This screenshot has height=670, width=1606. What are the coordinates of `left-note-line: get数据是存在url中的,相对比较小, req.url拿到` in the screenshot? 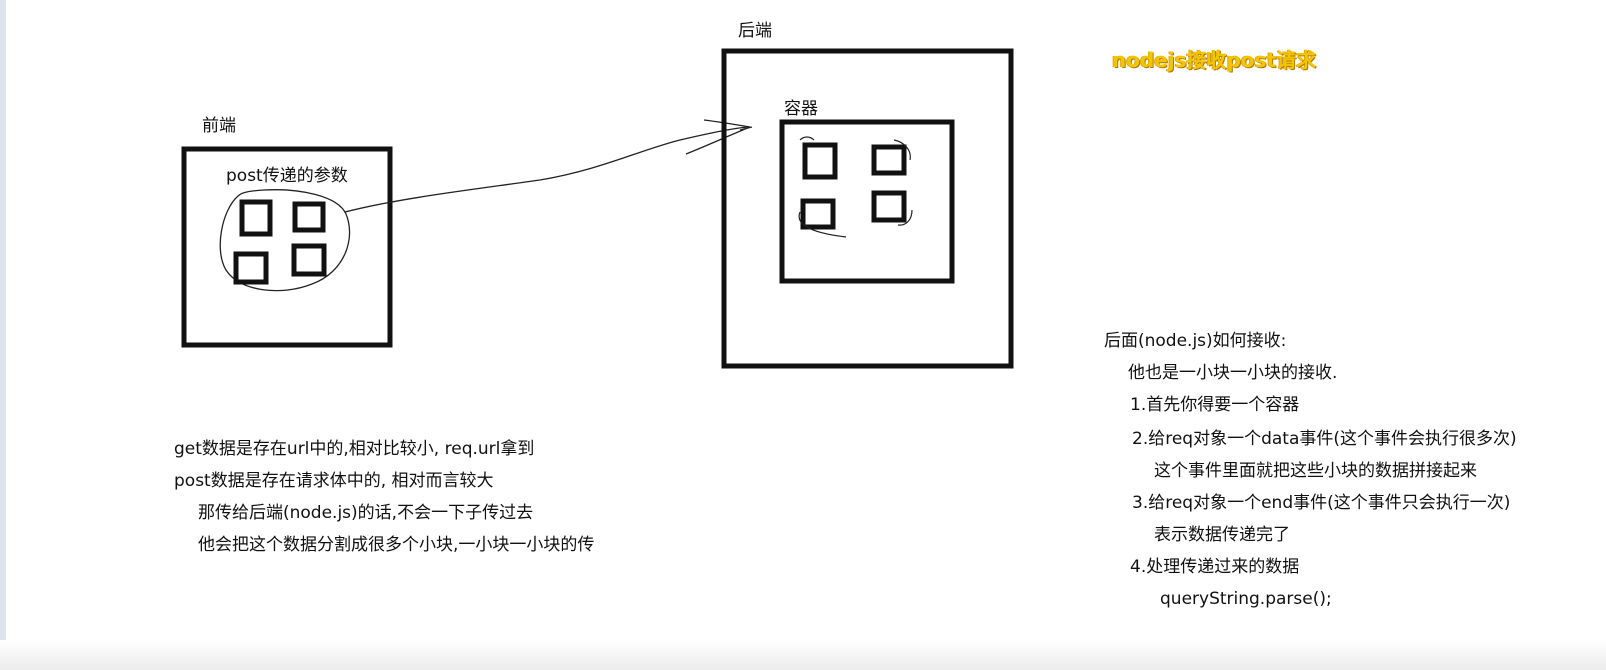 It's located at (354, 449).